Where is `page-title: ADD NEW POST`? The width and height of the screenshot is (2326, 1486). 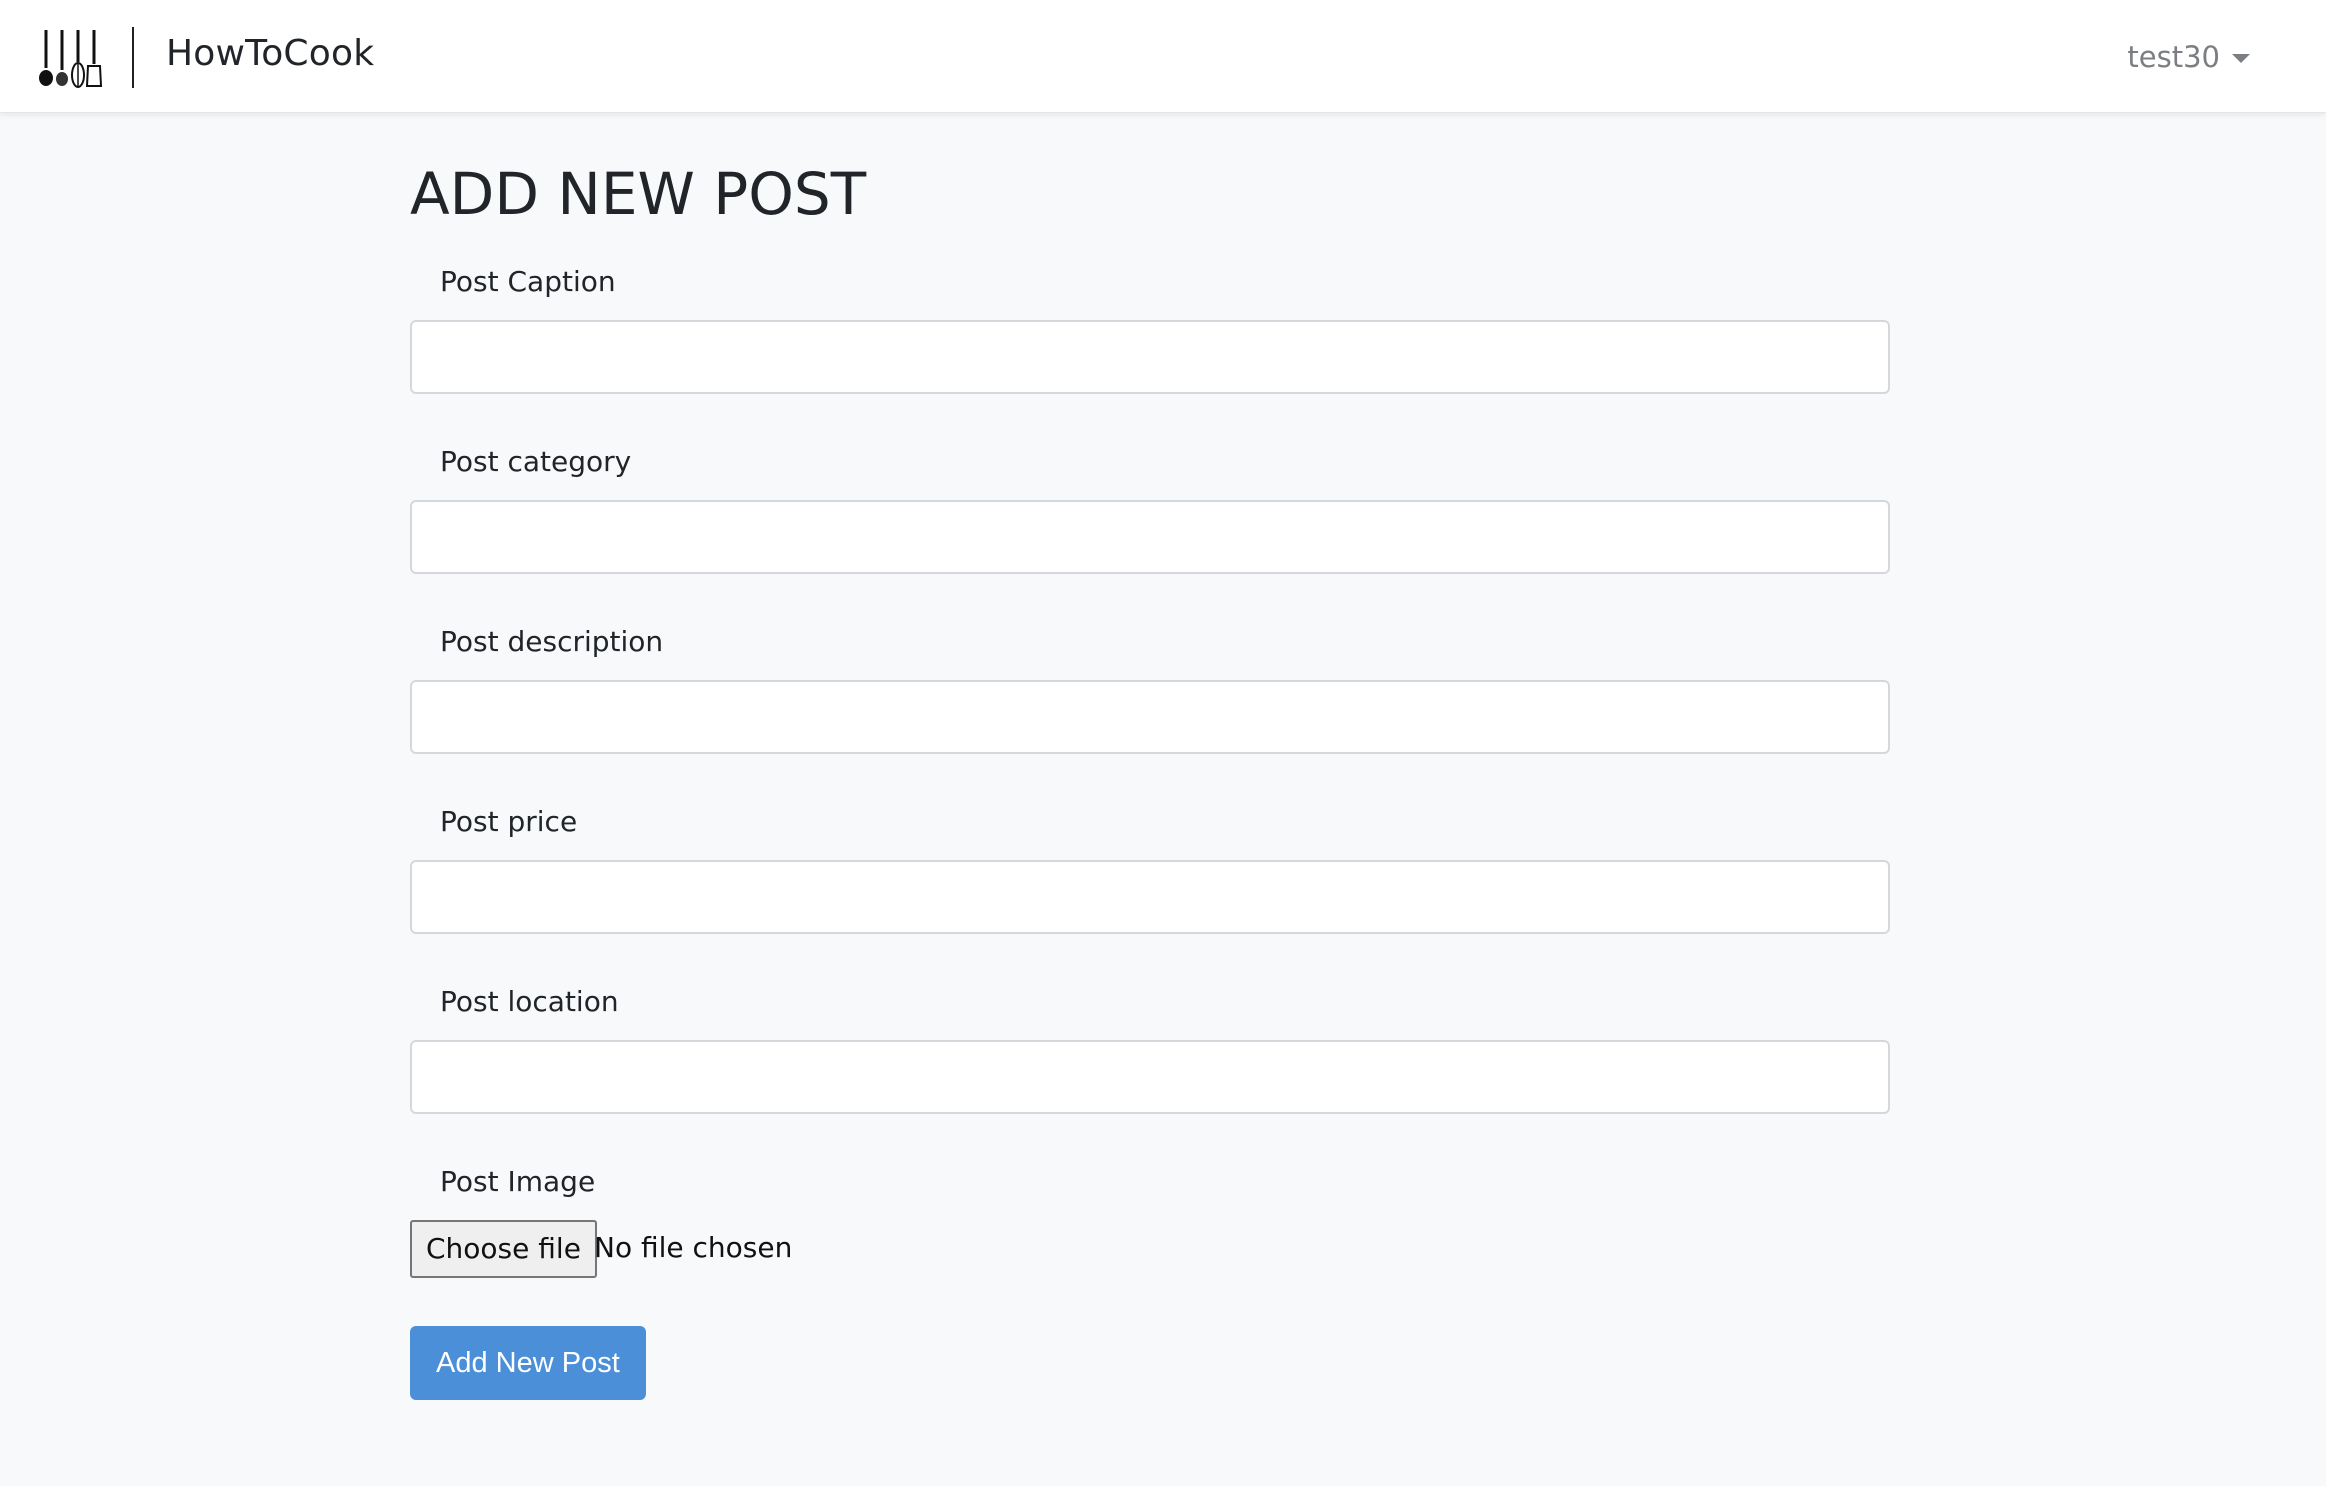
page-title: ADD NEW POST is located at coordinates (638, 194).